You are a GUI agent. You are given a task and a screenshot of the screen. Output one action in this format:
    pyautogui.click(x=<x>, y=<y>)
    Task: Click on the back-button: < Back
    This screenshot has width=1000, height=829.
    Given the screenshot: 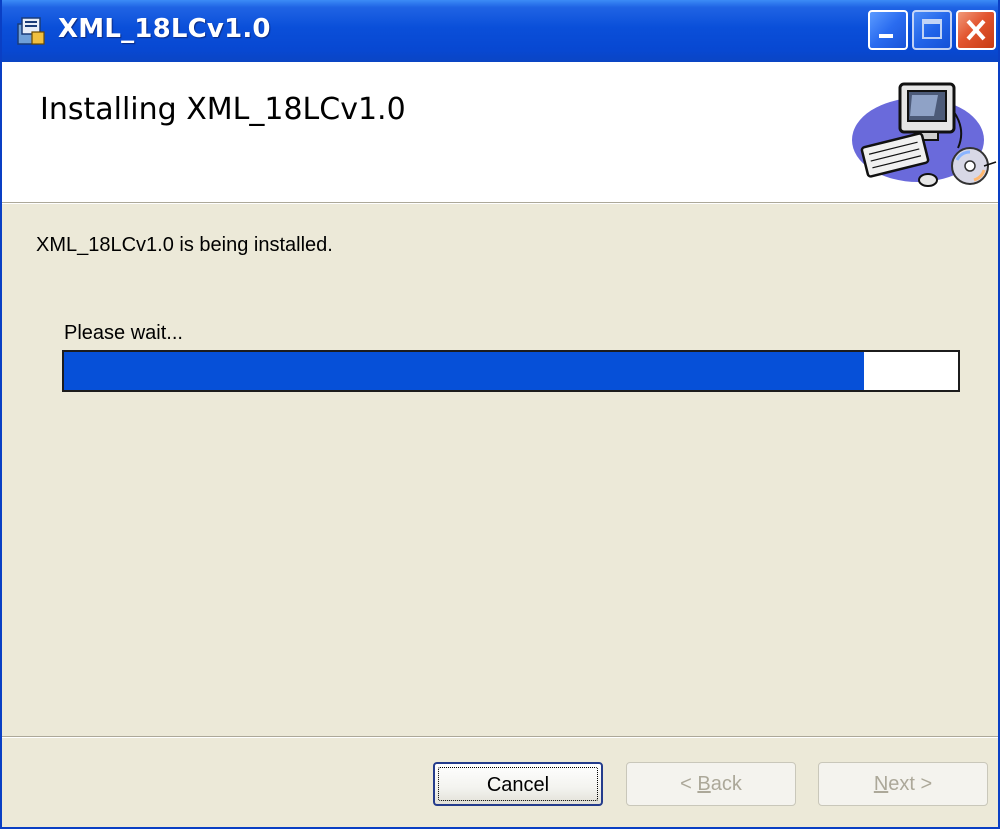 What is the action you would take?
    pyautogui.click(x=711, y=784)
    